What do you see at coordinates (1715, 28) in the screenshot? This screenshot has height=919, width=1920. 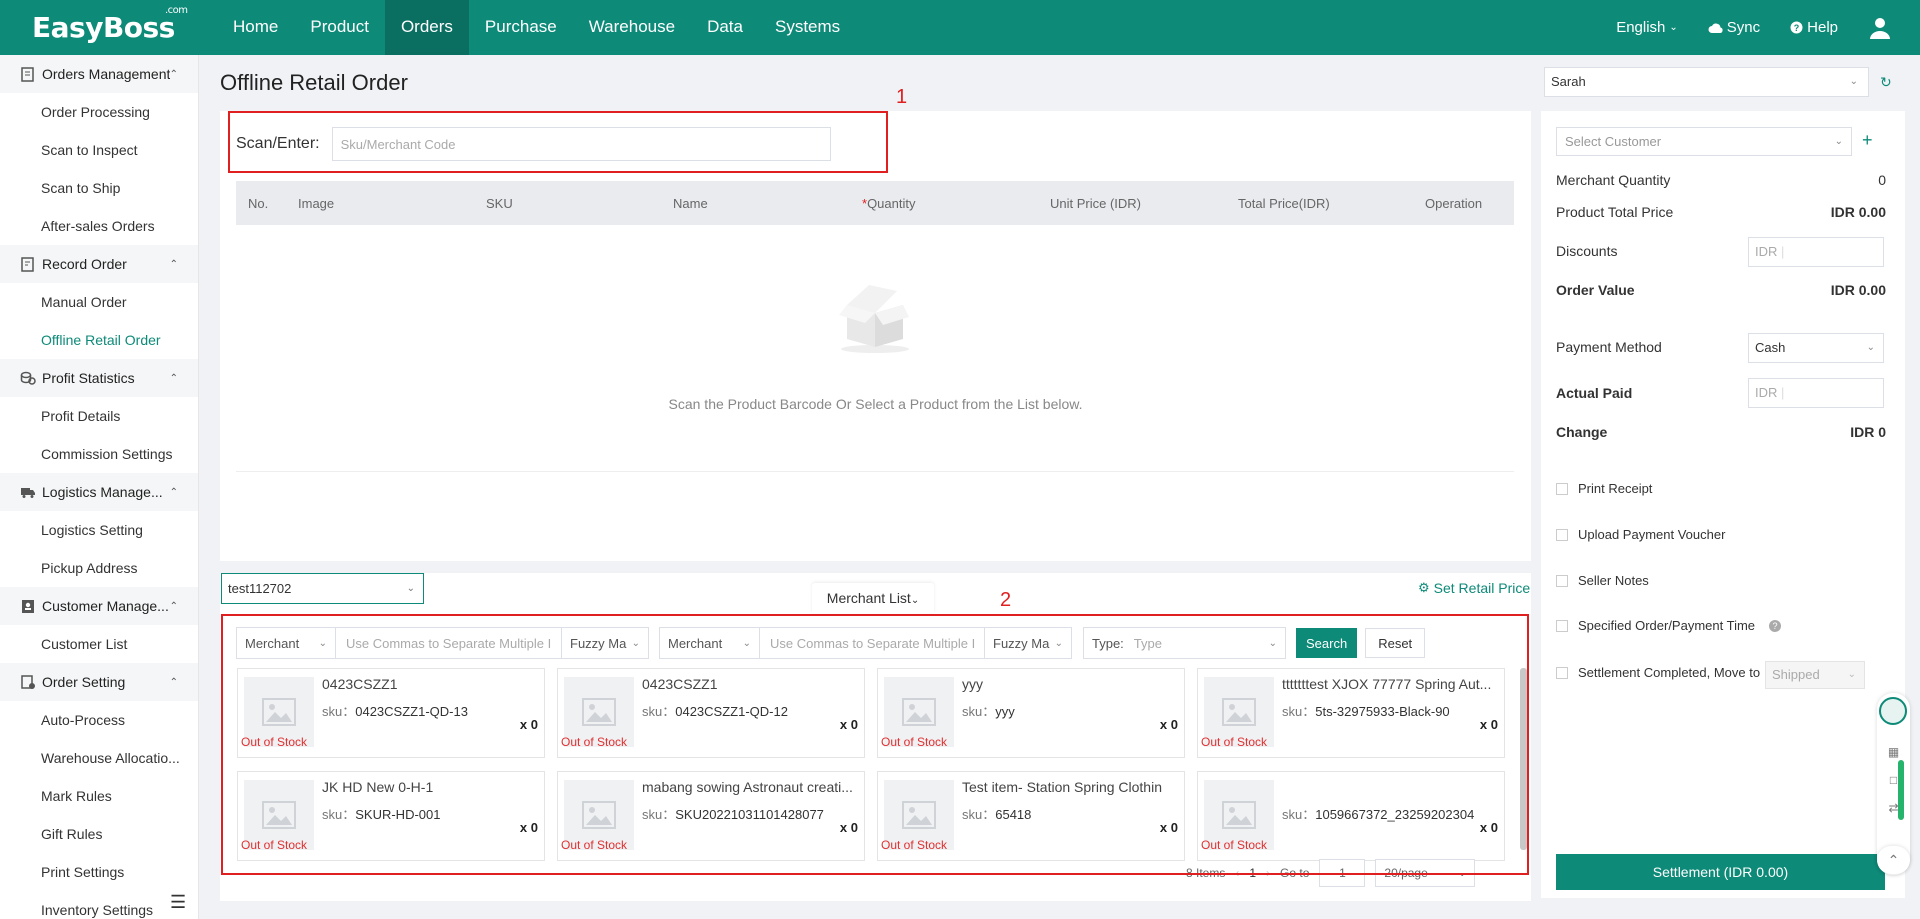 I see `cloud-sync-icon` at bounding box center [1715, 28].